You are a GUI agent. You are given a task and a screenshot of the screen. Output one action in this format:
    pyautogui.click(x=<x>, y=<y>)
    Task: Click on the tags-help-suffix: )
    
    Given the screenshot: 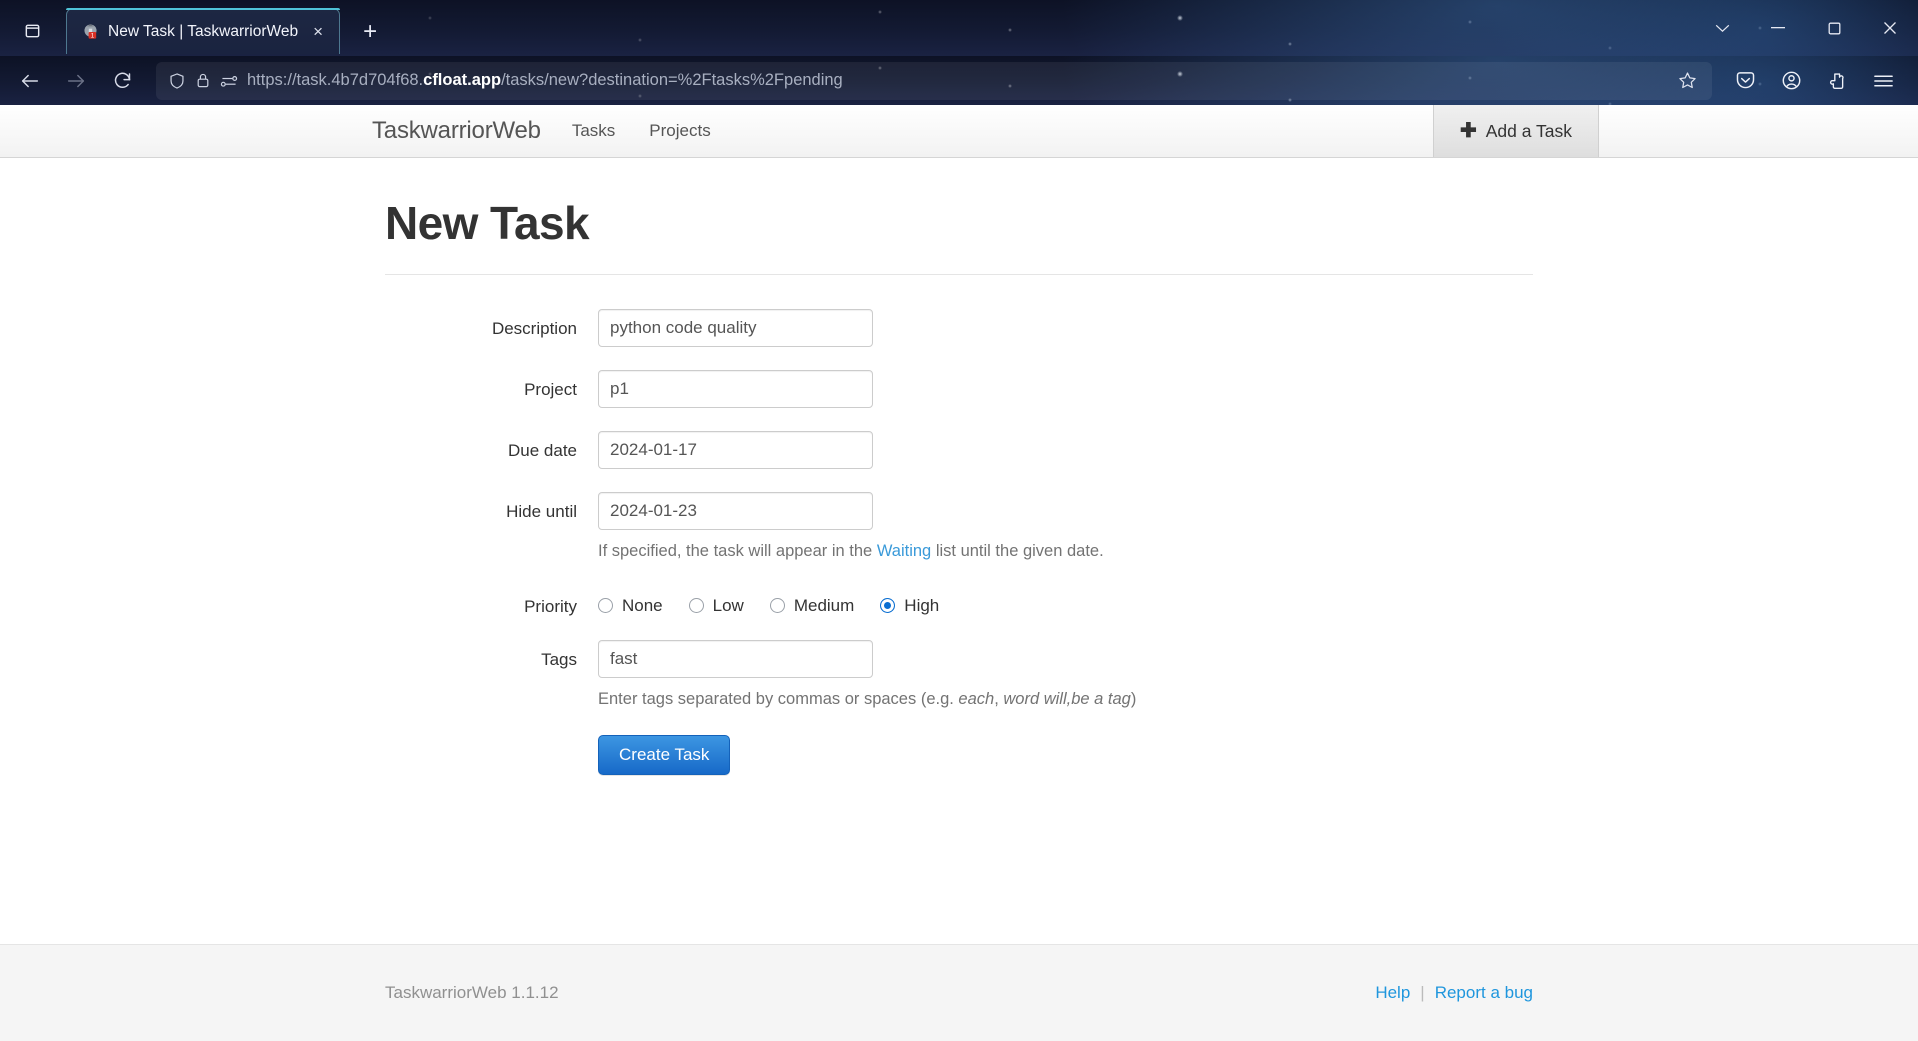 What is the action you would take?
    pyautogui.click(x=1133, y=698)
    